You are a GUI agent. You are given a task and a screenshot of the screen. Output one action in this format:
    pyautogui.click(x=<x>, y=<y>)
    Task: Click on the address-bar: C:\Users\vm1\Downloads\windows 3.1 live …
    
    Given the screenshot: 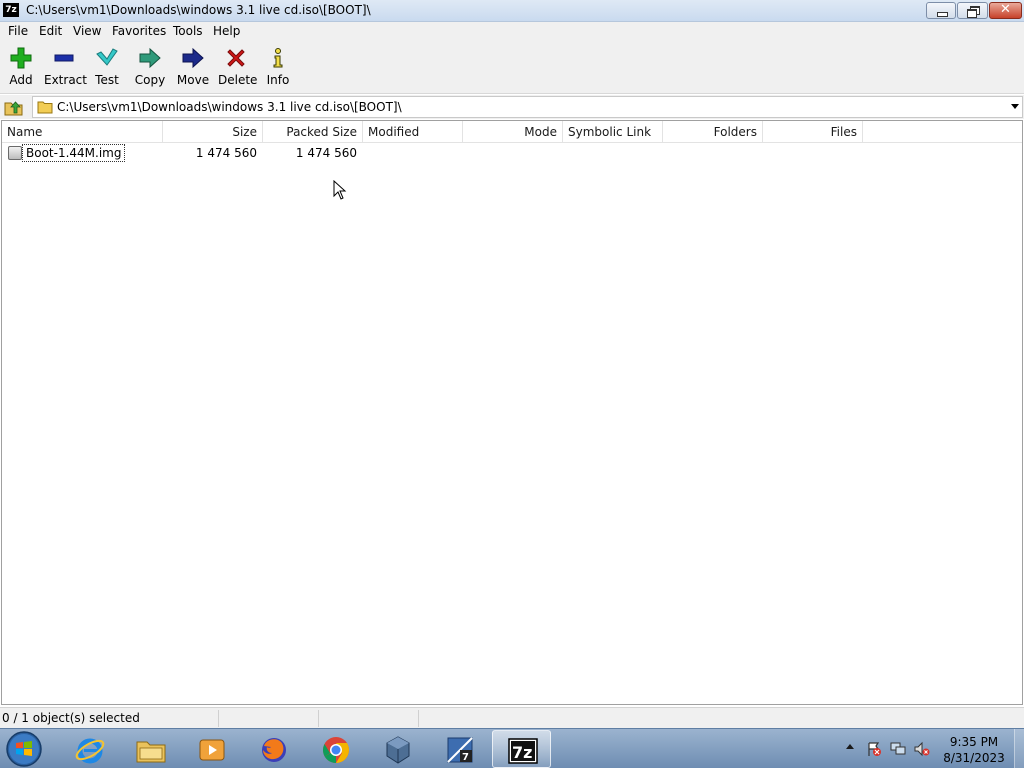 What is the action you would take?
    pyautogui.click(x=512, y=107)
    